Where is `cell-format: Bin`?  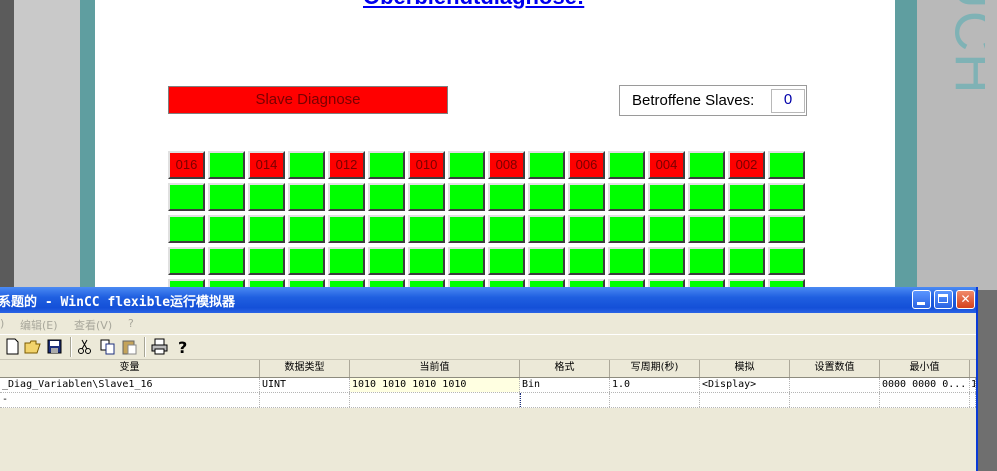 cell-format: Bin is located at coordinates (565, 385).